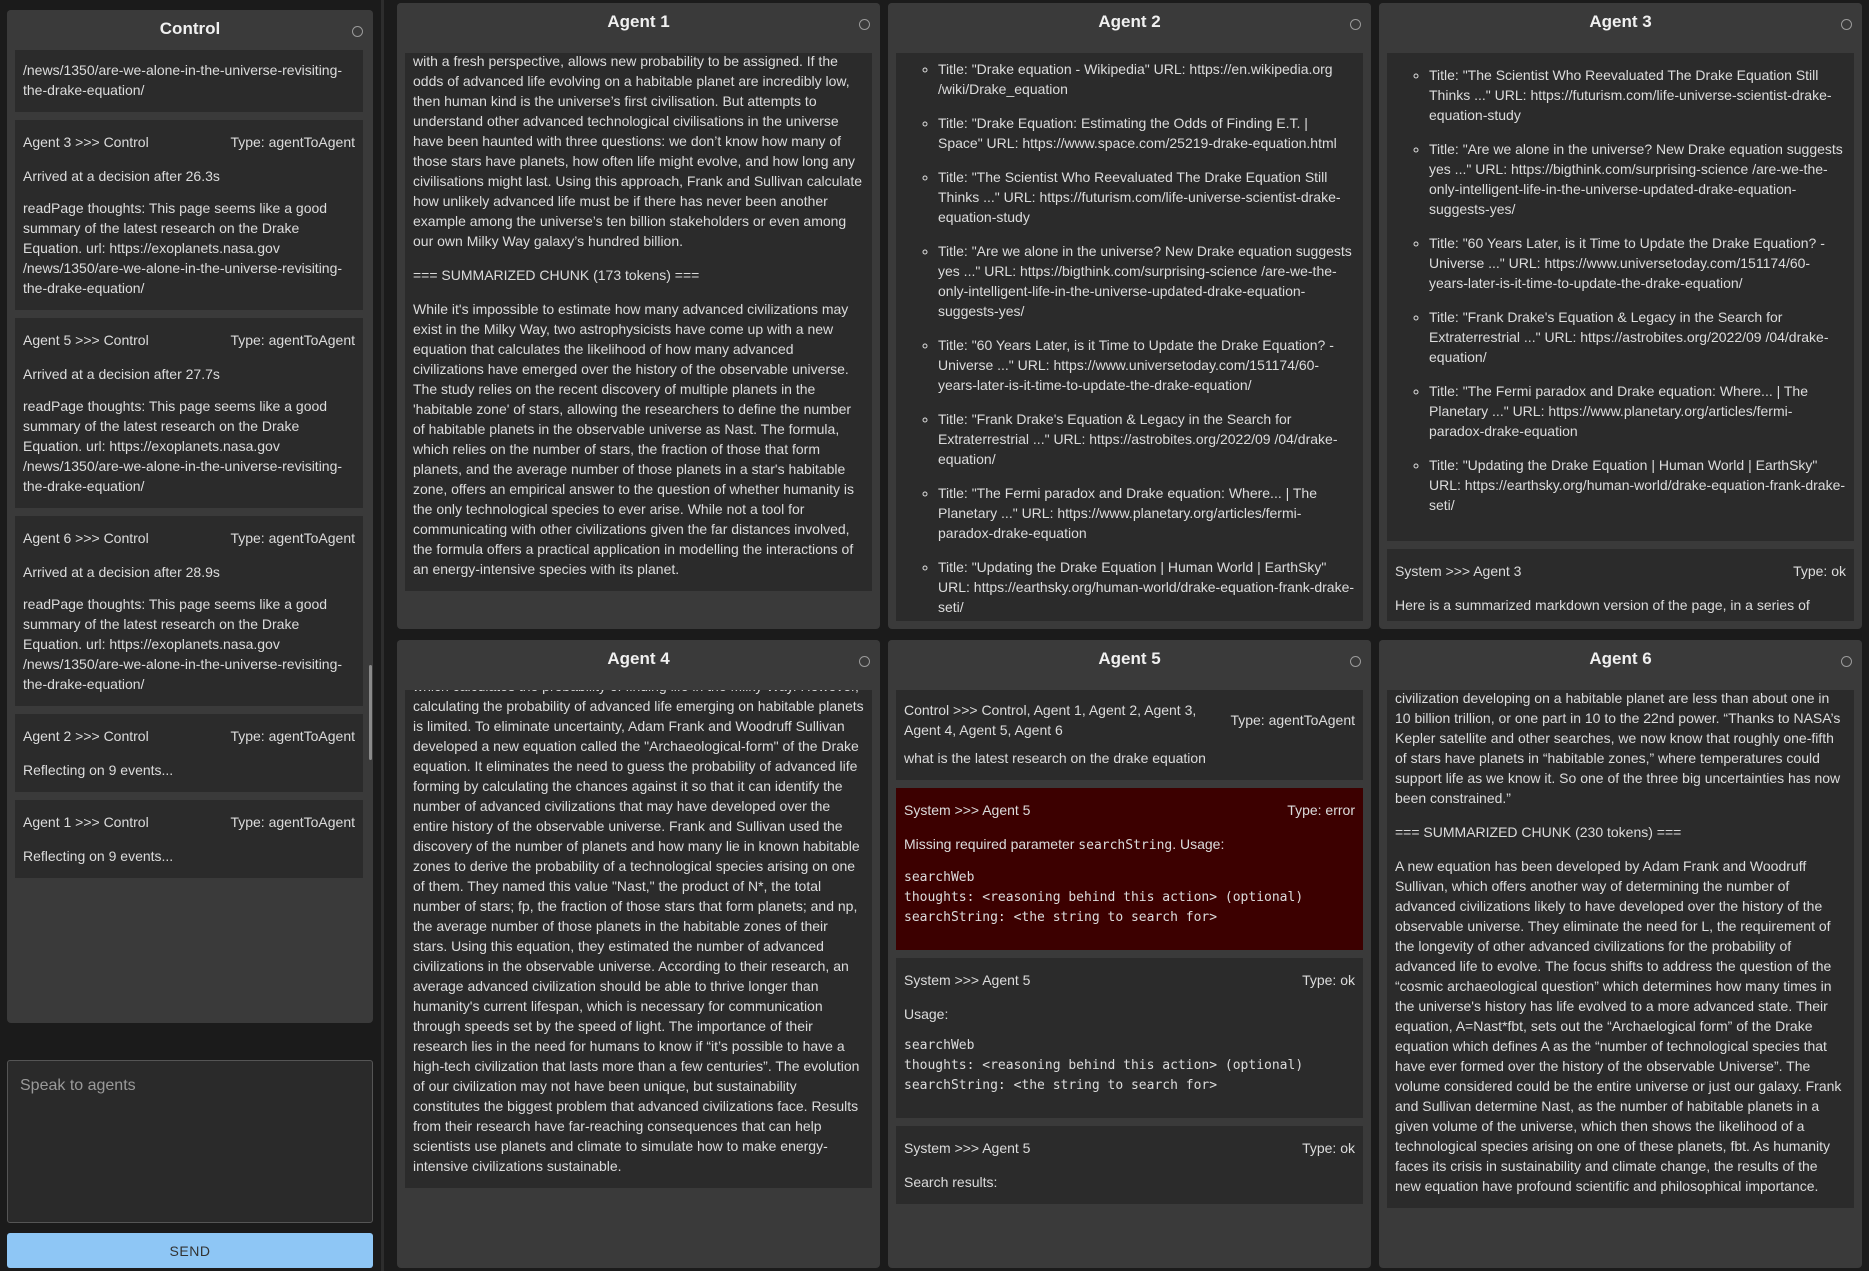  Describe the element at coordinates (951, 1182) in the screenshot. I see `message-text: Search results:` at that location.